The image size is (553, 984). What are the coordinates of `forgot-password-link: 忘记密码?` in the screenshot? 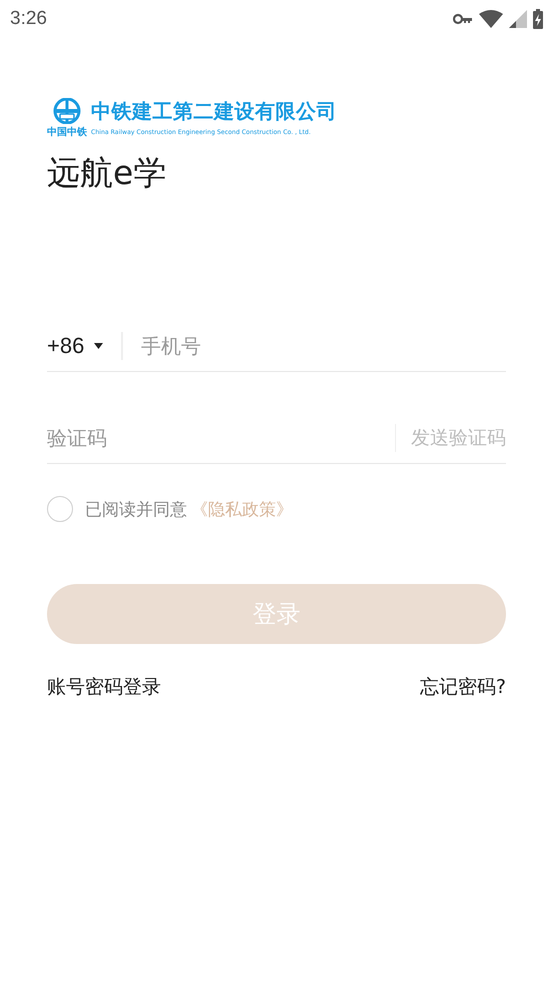 It's located at (463, 687).